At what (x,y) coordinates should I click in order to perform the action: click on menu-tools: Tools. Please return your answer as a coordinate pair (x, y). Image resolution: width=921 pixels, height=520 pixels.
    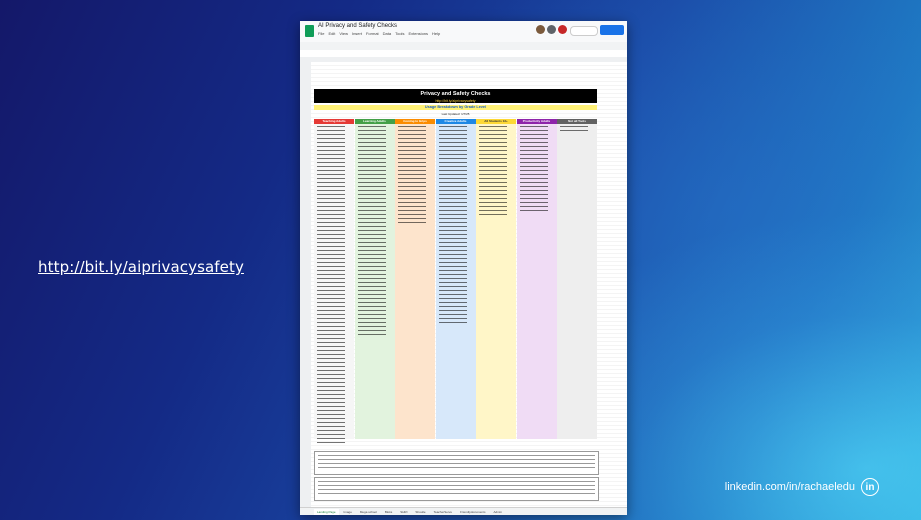
    Looking at the image, I should click on (400, 33).